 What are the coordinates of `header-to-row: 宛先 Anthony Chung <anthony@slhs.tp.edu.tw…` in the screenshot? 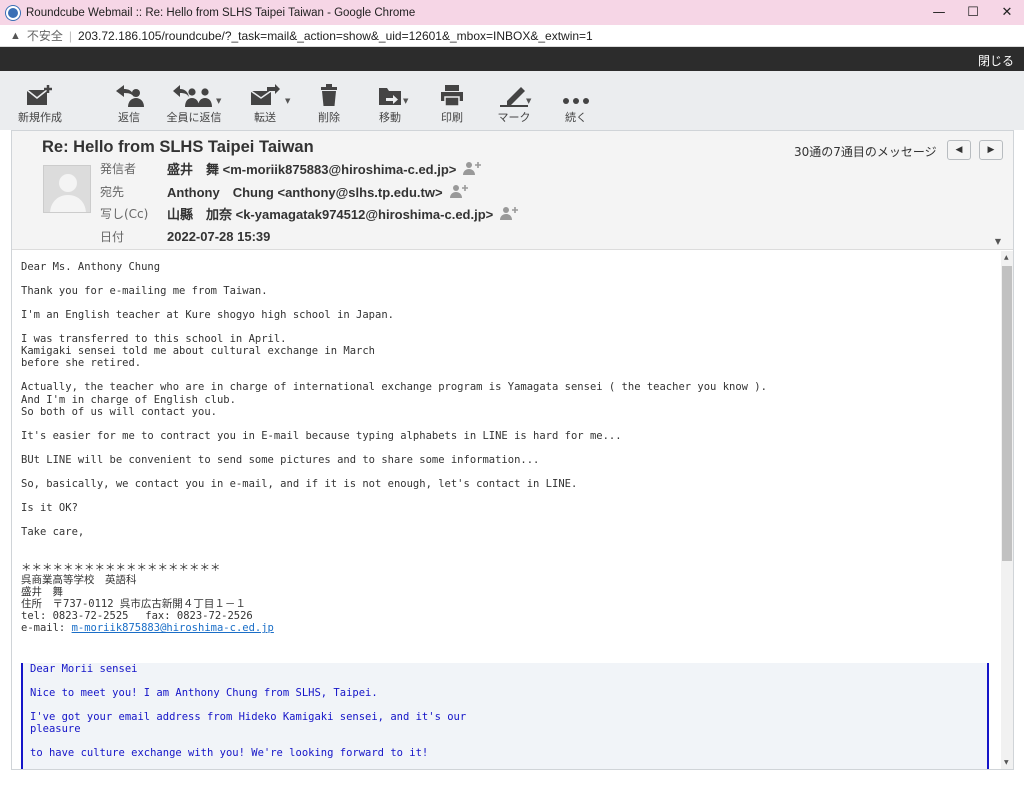 It's located at (284, 191).